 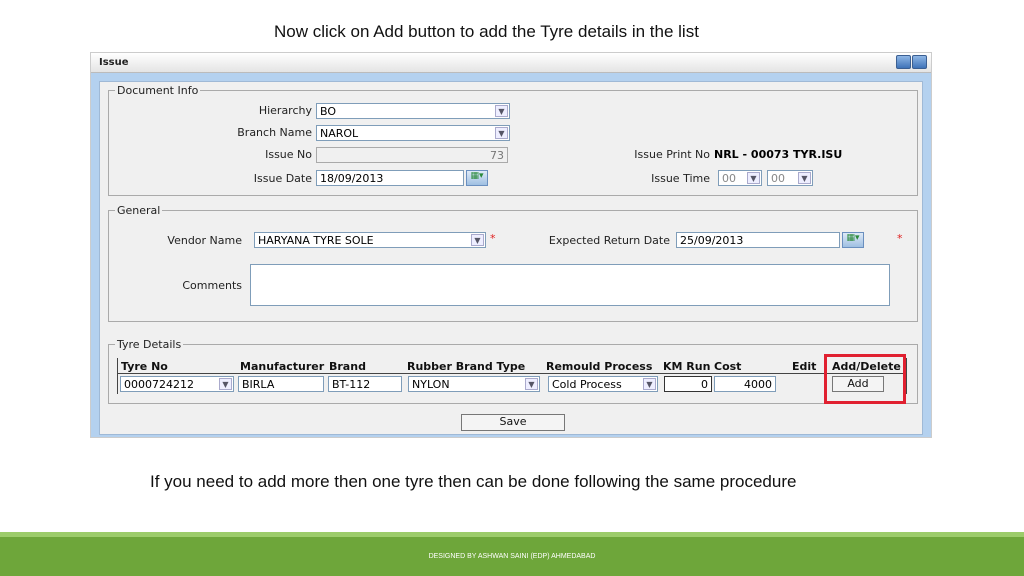 What do you see at coordinates (339, 133) in the screenshot?
I see `branch-value: NAROL` at bounding box center [339, 133].